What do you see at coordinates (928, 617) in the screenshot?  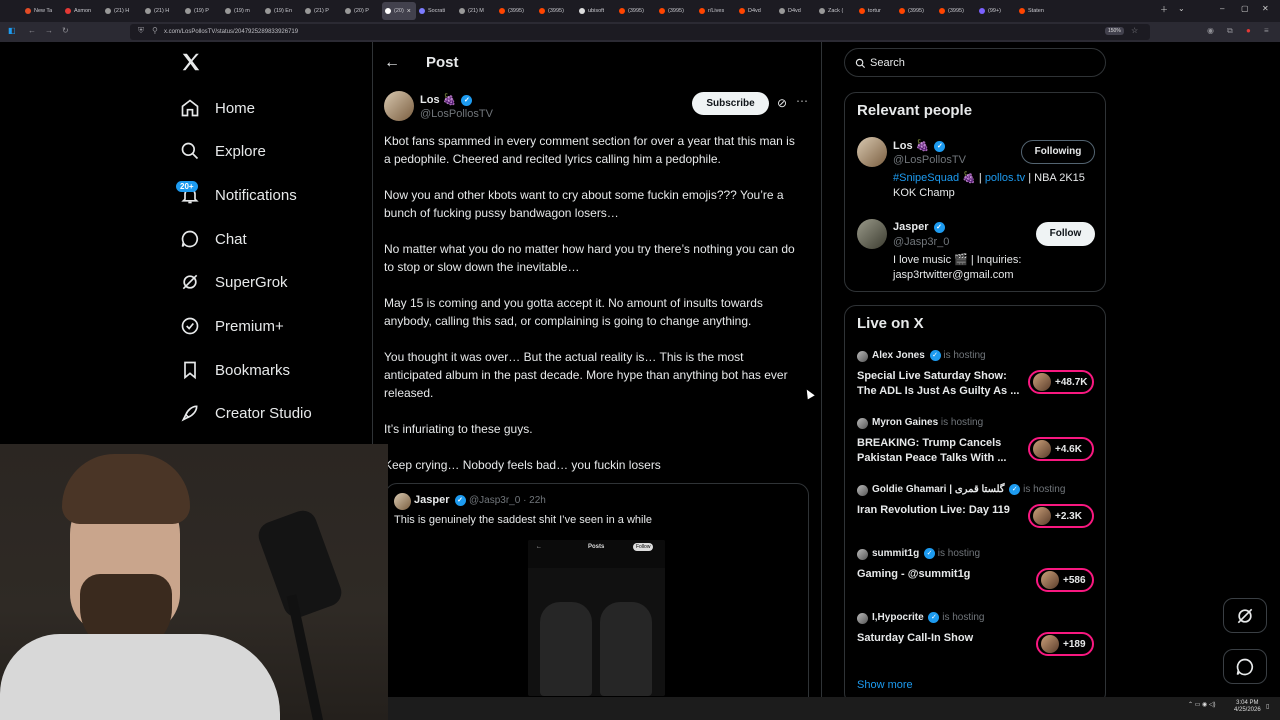 I see `live-host: I,Hypocrite ✓ is hosting` at bounding box center [928, 617].